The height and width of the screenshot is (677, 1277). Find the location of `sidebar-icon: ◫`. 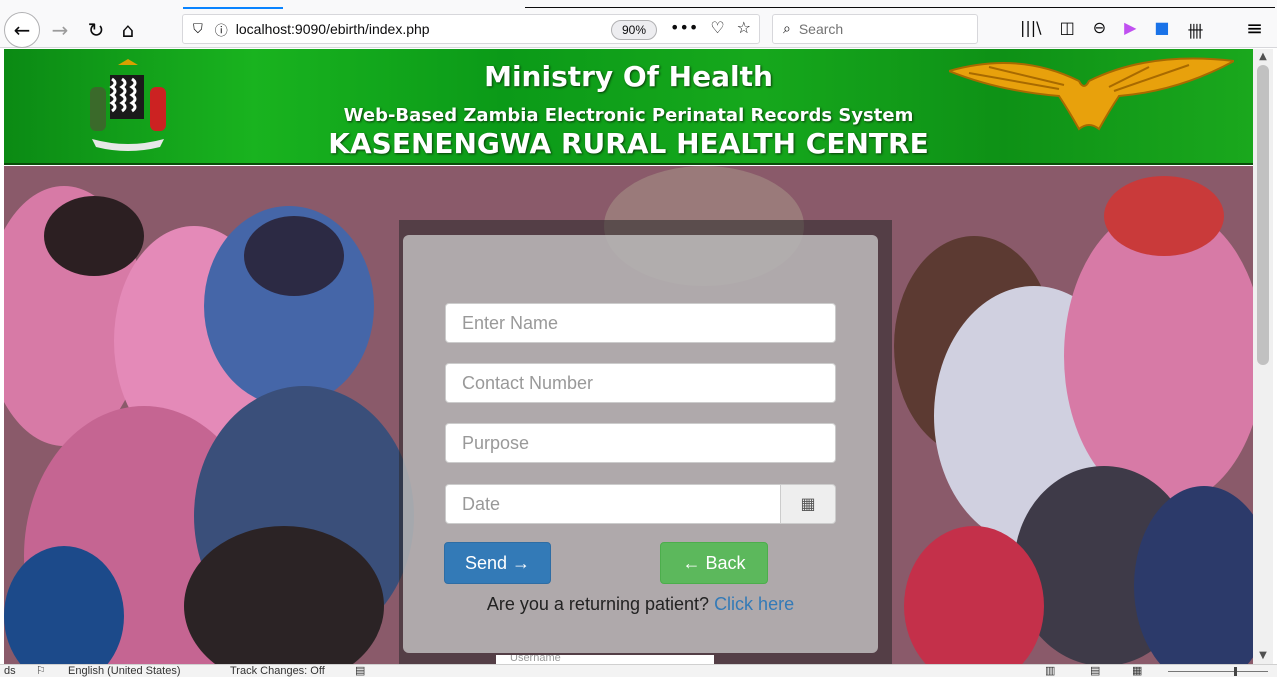

sidebar-icon: ◫ is located at coordinates (1067, 30).